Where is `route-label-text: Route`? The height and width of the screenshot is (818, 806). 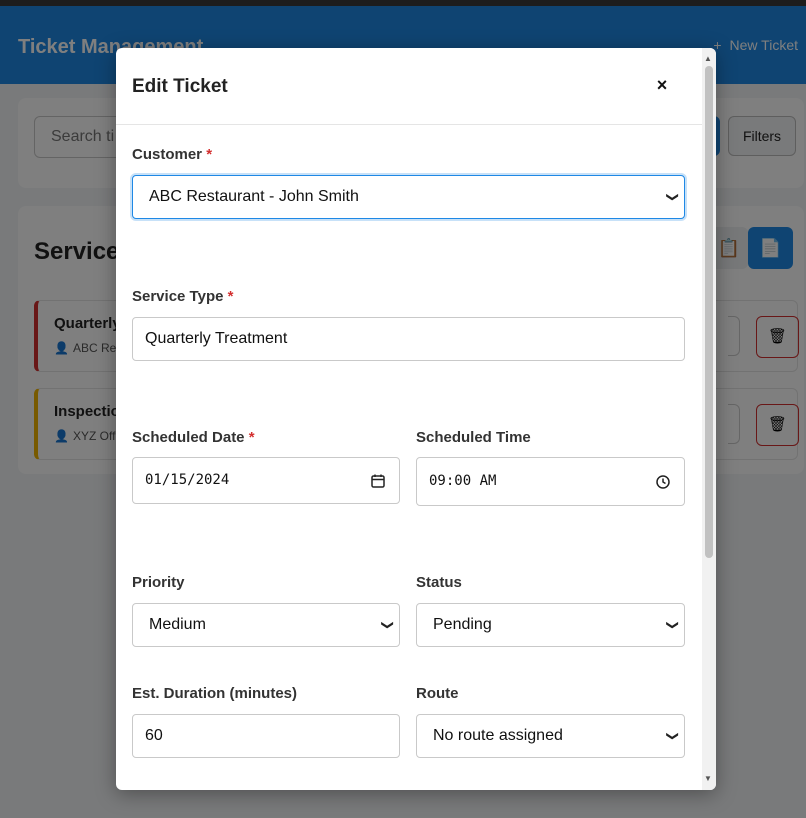
route-label-text: Route is located at coordinates (437, 693).